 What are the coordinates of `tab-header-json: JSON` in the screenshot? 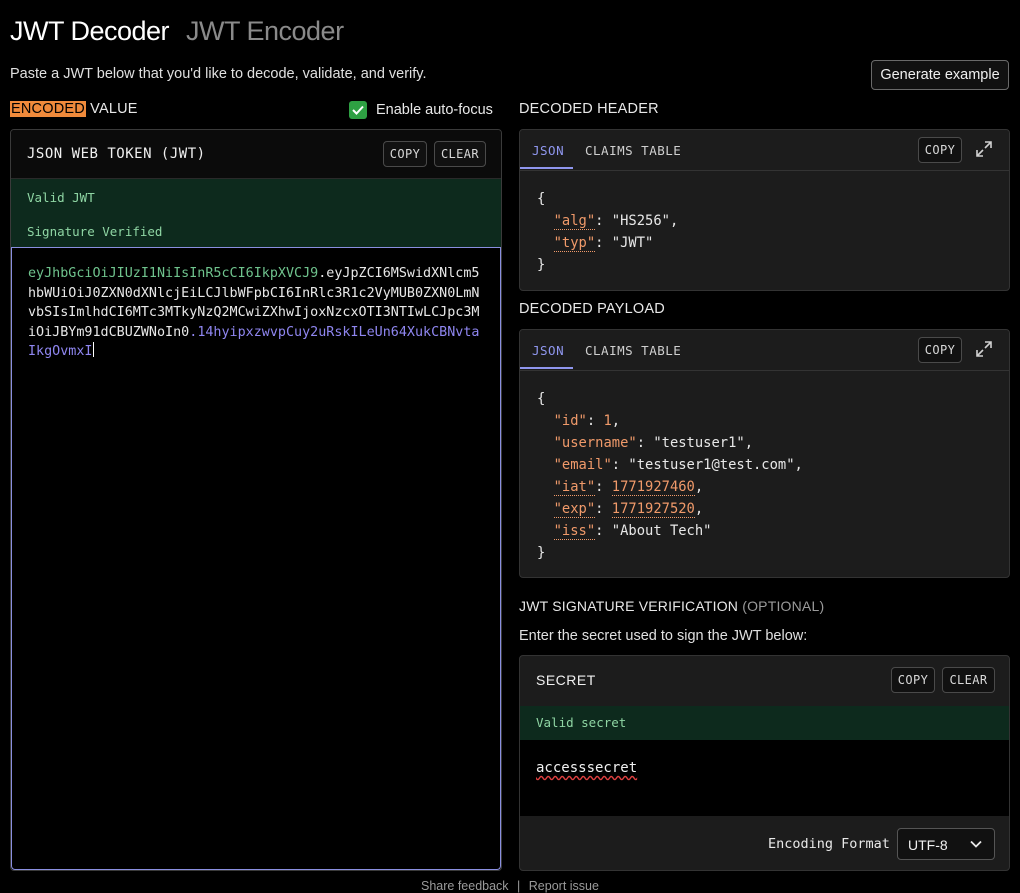 It's located at (548, 150).